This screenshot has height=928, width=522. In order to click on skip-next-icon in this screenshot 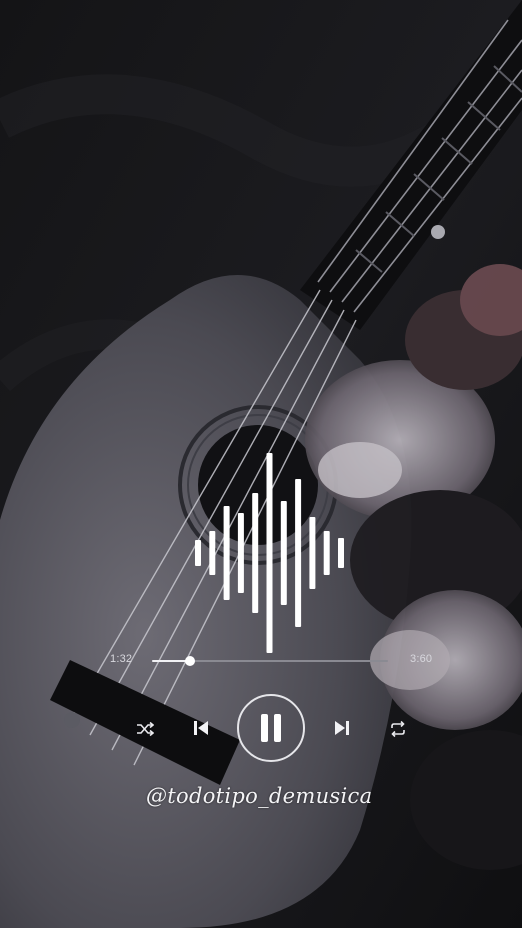, I will do `click(342, 728)`.